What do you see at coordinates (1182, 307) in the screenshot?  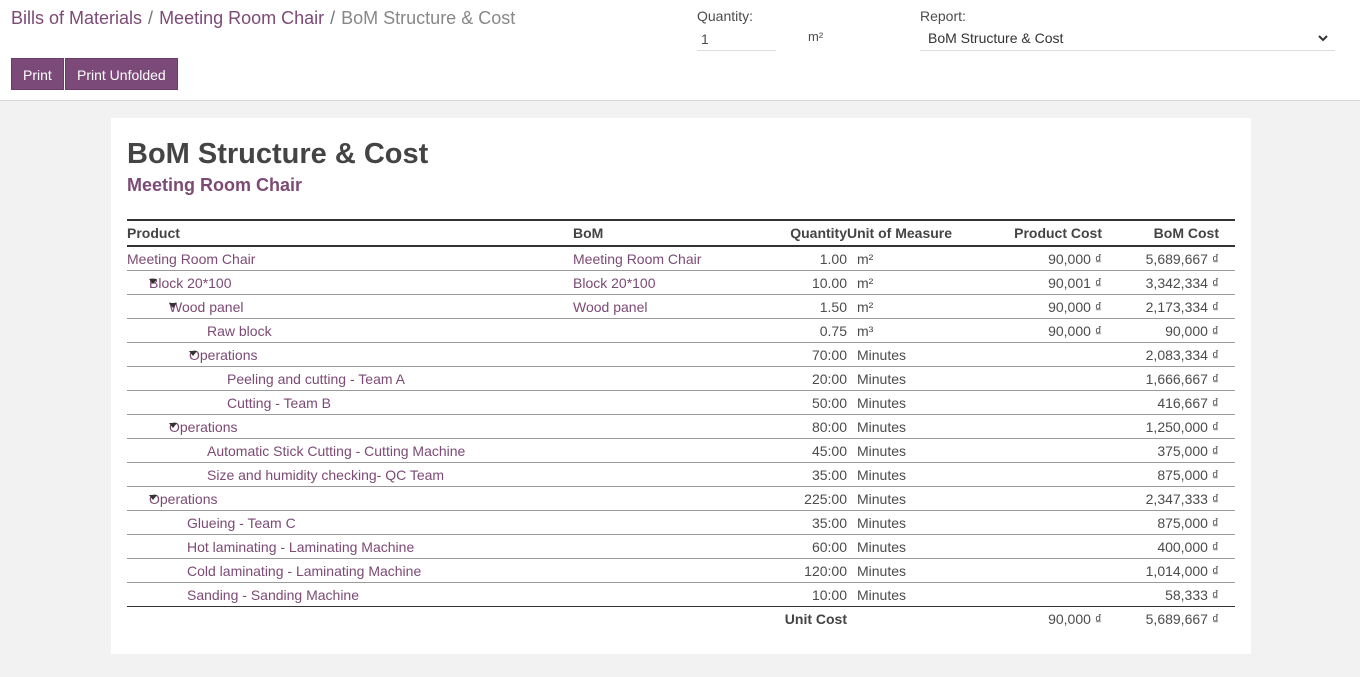 I see `row-bom-cost: 2,173,334 ₫` at bounding box center [1182, 307].